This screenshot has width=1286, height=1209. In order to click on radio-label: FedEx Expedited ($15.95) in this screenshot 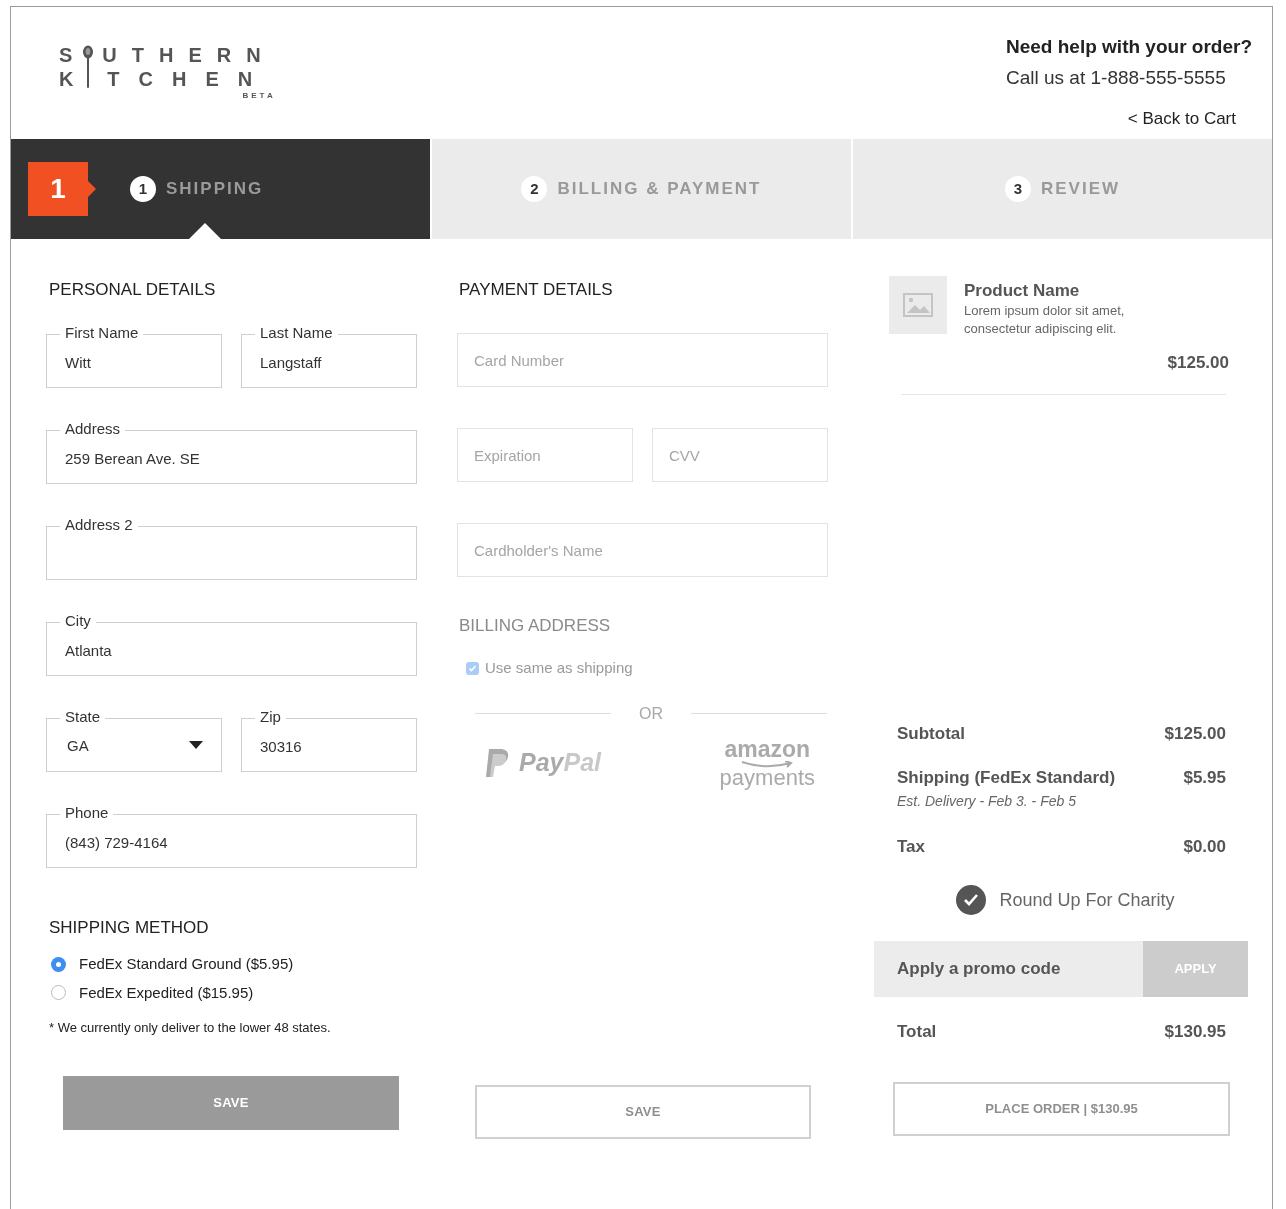, I will do `click(166, 992)`.